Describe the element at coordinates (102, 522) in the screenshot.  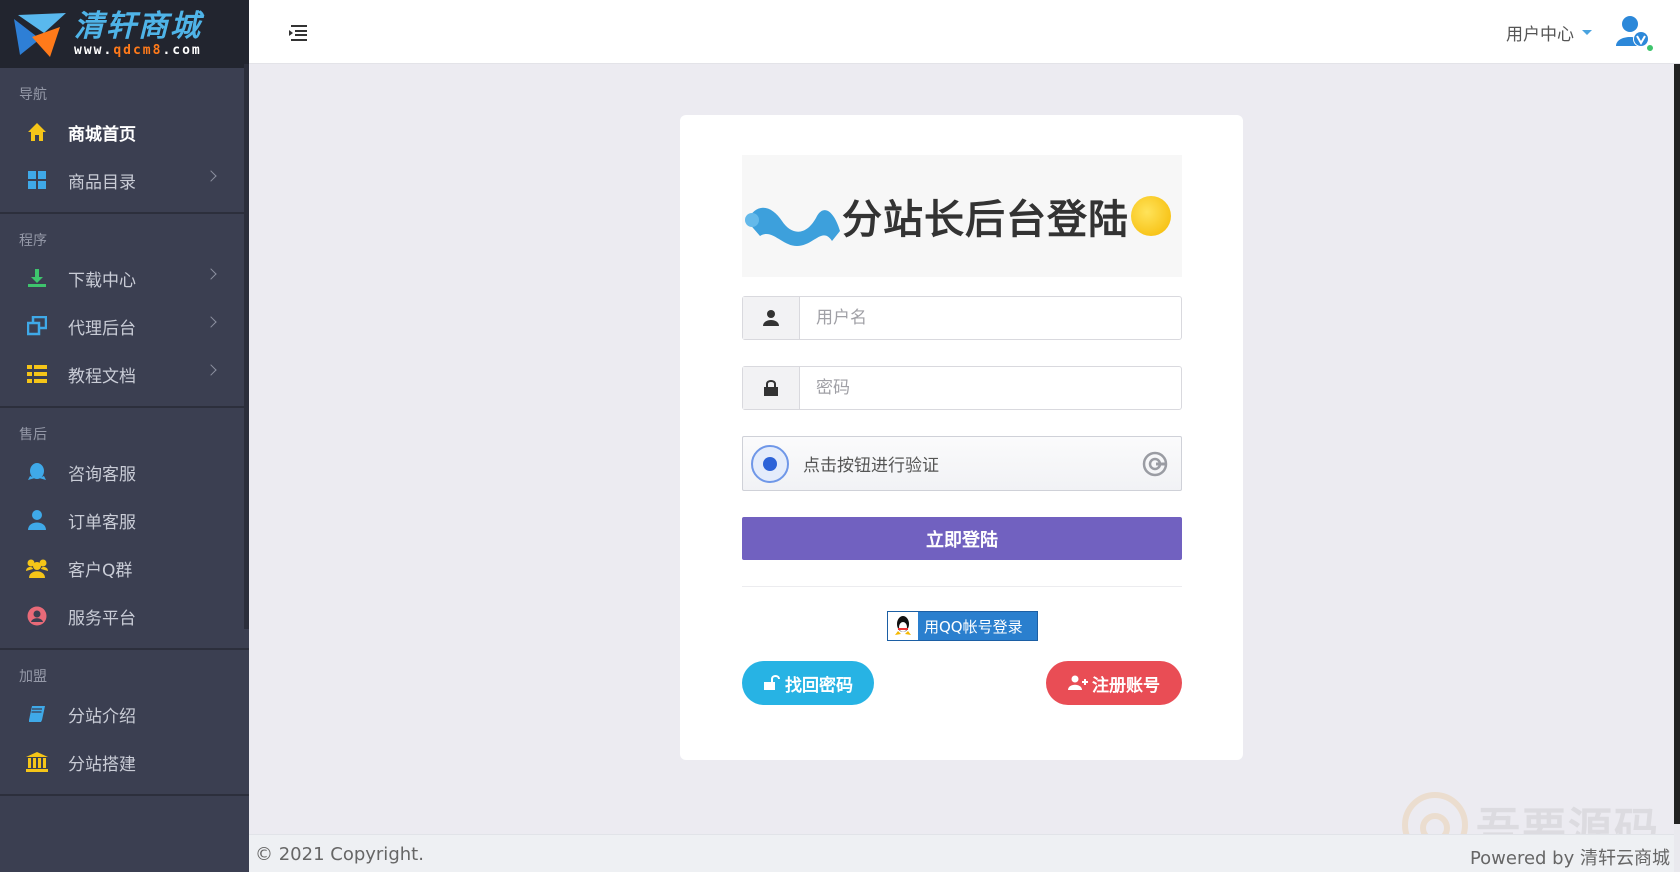
I see `sidebar-item-label: 订单客服` at that location.